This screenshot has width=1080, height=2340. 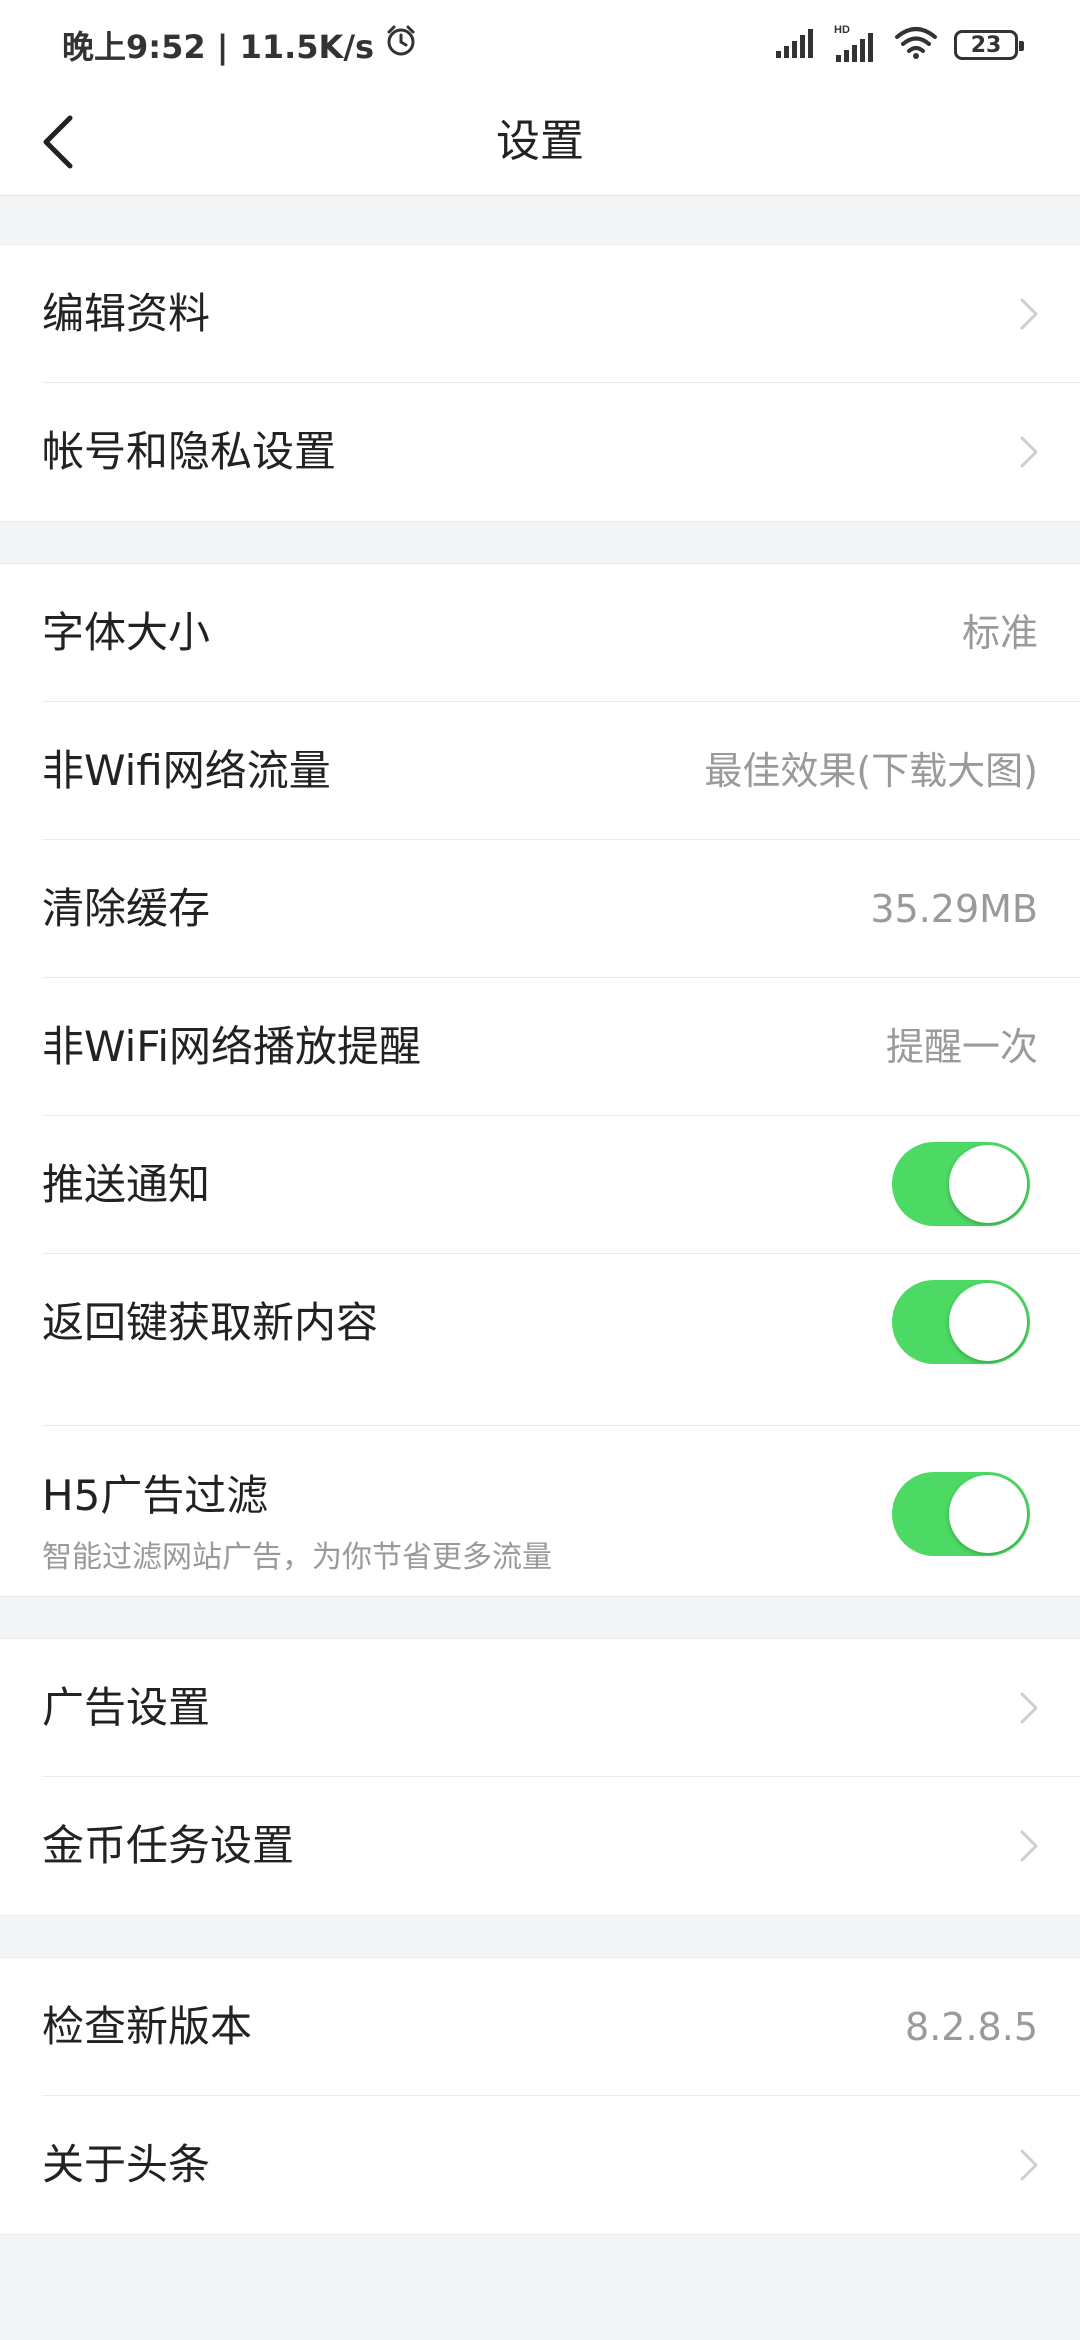 What do you see at coordinates (155, 1495) in the screenshot?
I see `row-label: H5广告过滤` at bounding box center [155, 1495].